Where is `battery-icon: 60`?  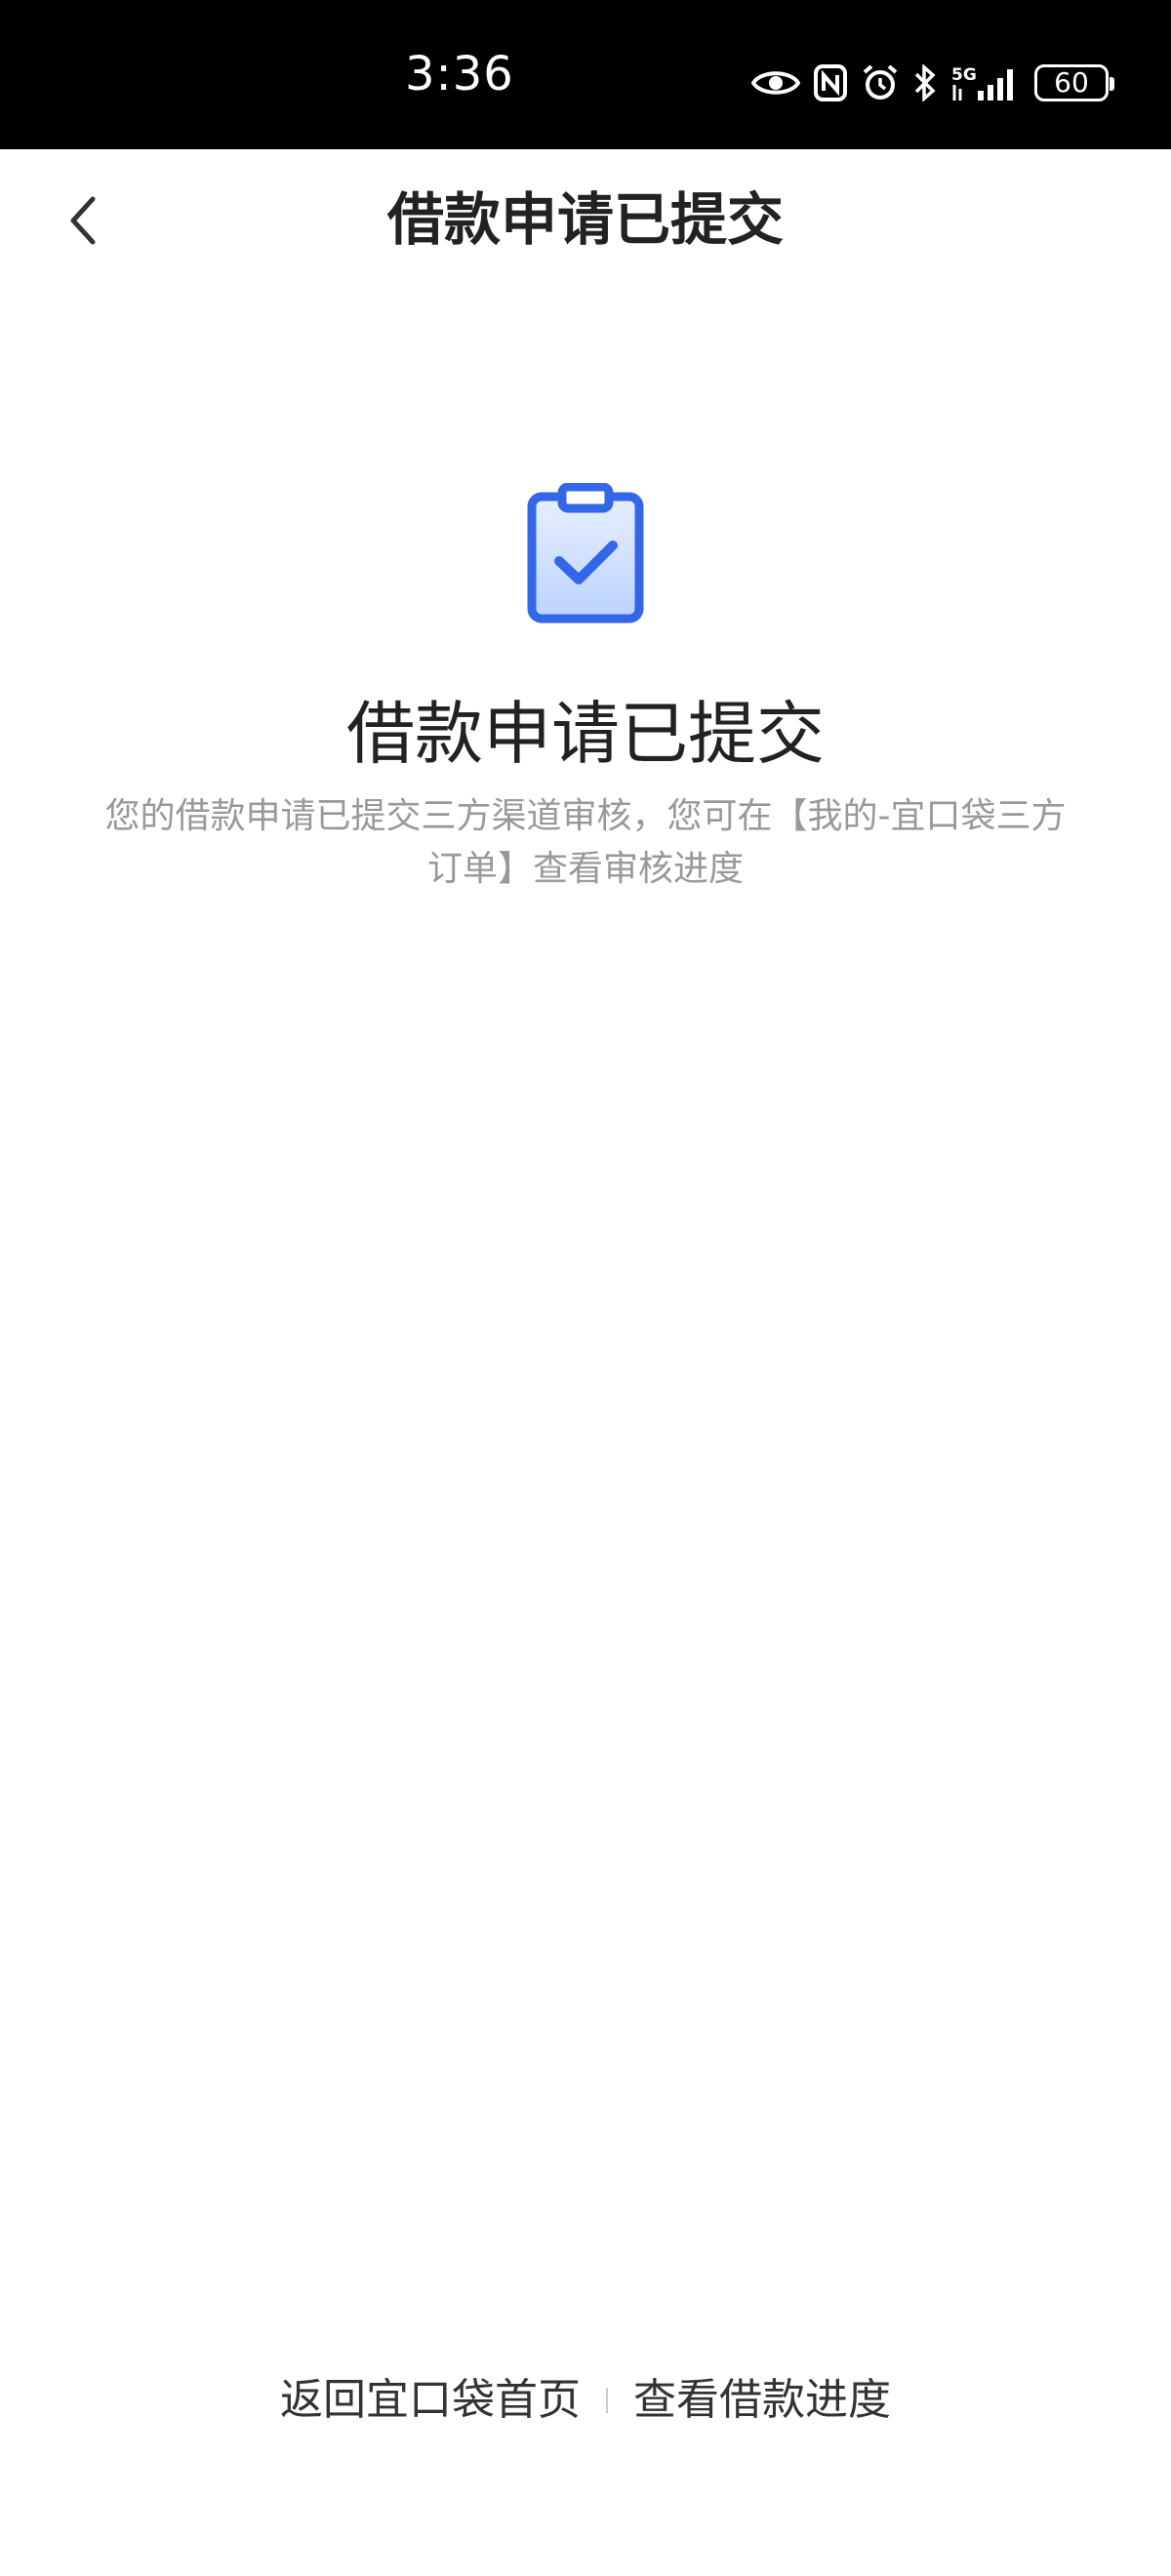
battery-icon: 60 is located at coordinates (1074, 82).